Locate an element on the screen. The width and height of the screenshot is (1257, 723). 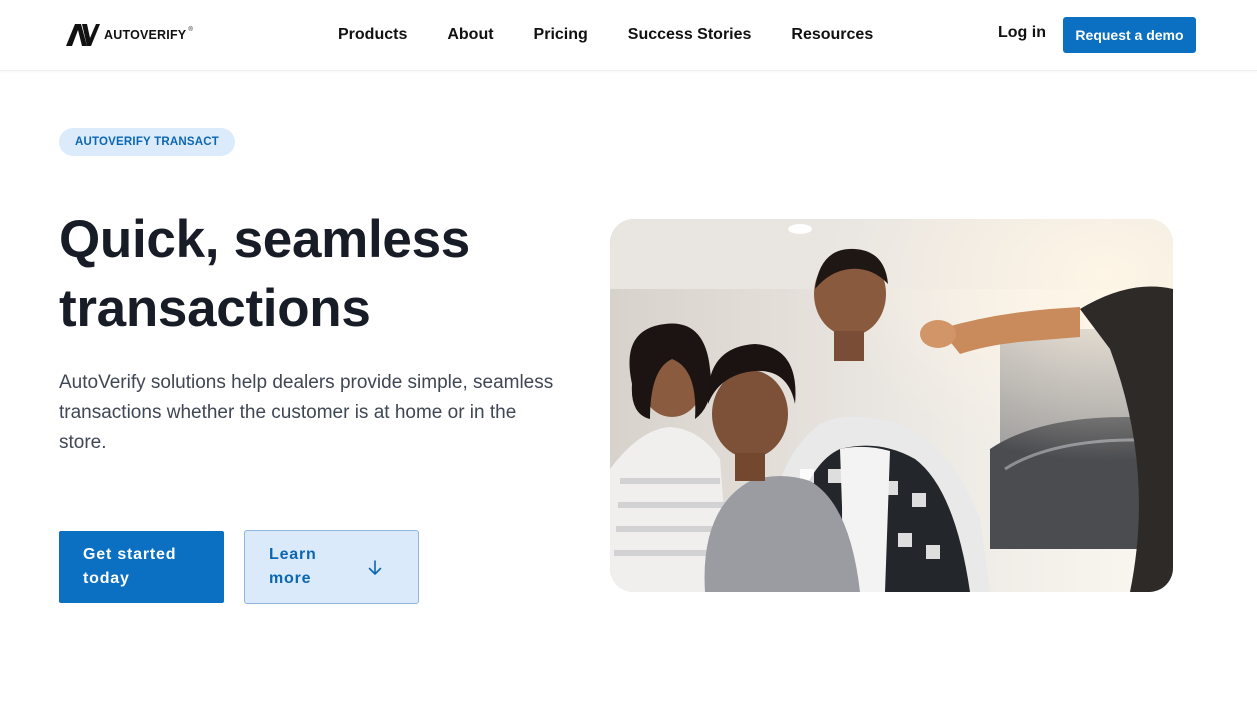
logo-registered-mark: ® is located at coordinates (190, 30).